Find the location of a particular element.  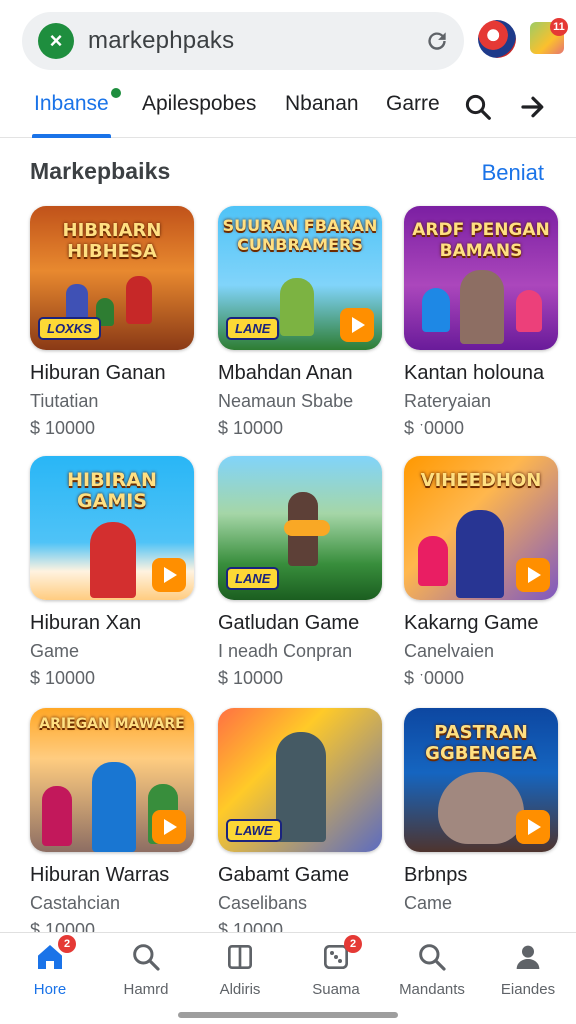

creature-art is located at coordinates (481, 808).